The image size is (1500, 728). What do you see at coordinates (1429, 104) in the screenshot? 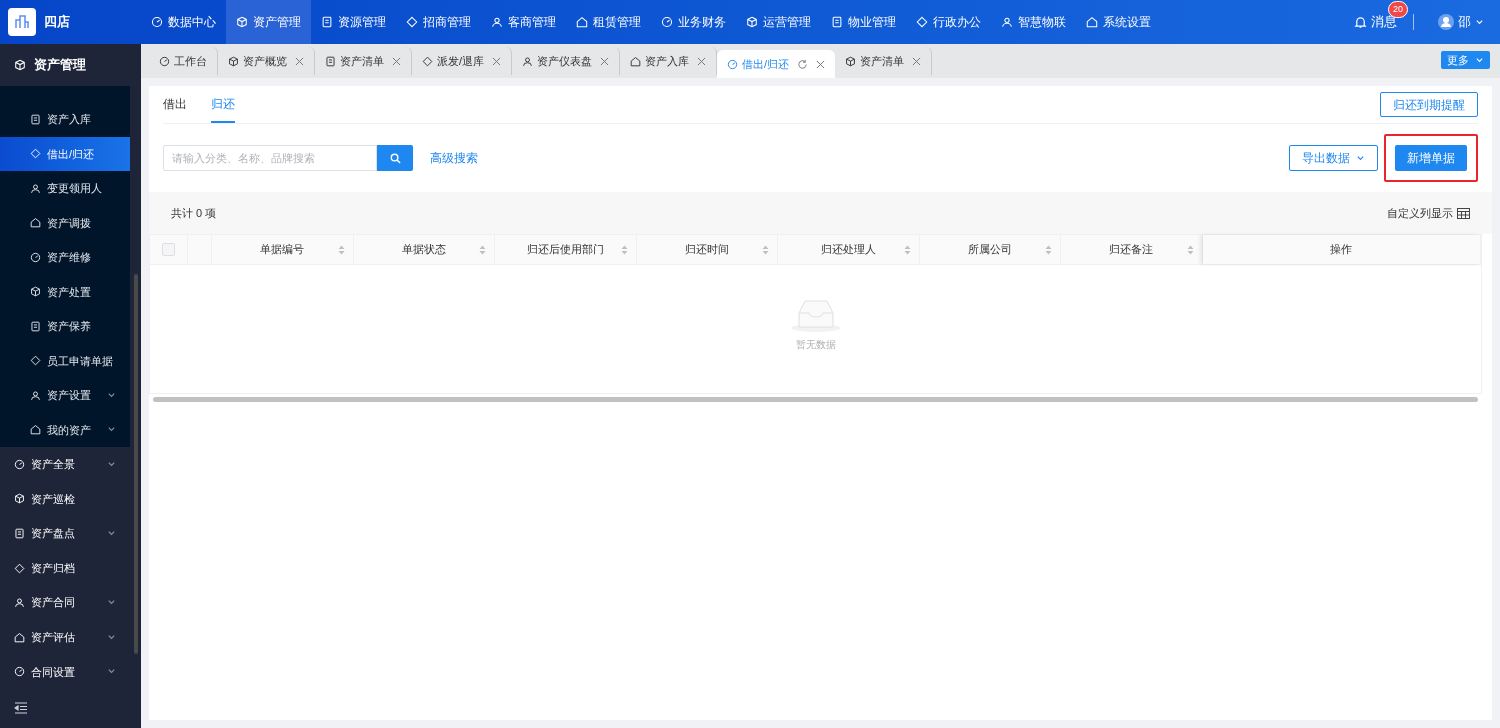
I see `due-reminder-button: 归还到期提醒` at bounding box center [1429, 104].